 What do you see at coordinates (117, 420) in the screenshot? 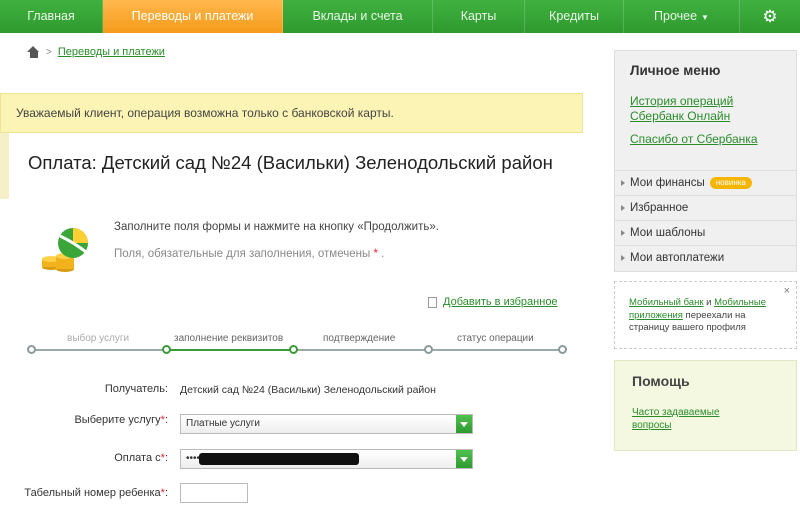
I see `service-label-text: Выберите услугу` at bounding box center [117, 420].